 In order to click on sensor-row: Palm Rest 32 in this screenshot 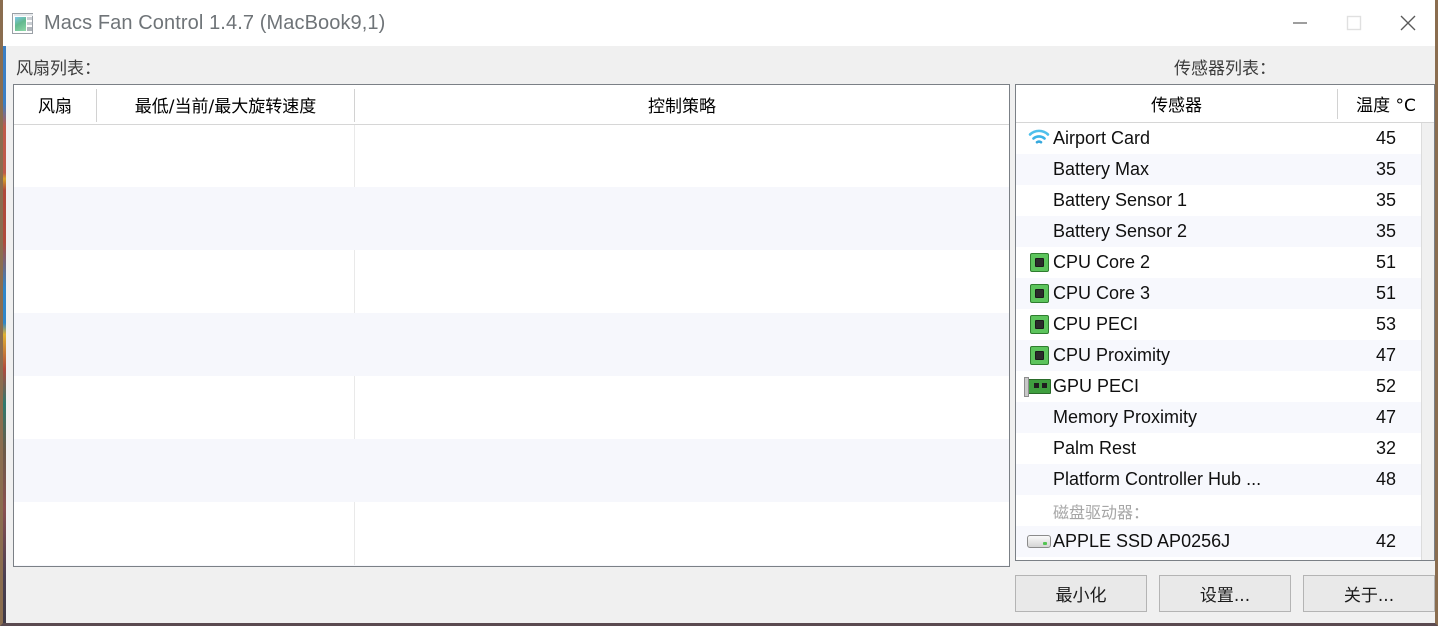, I will do `click(1225, 448)`.